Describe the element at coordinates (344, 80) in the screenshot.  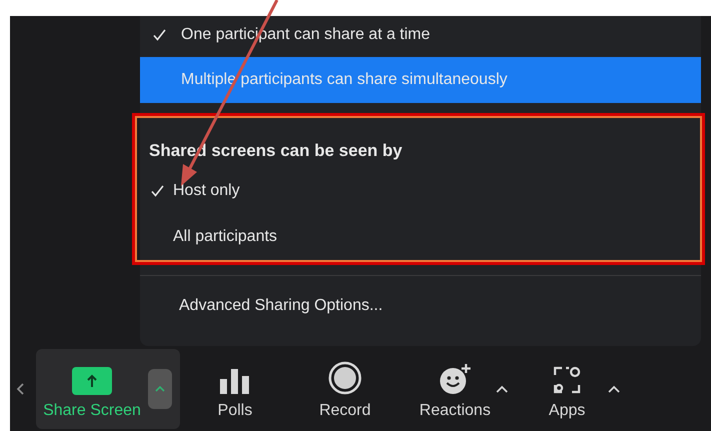
I see `menu-item-label: Multiple participants can share simultaneously` at that location.